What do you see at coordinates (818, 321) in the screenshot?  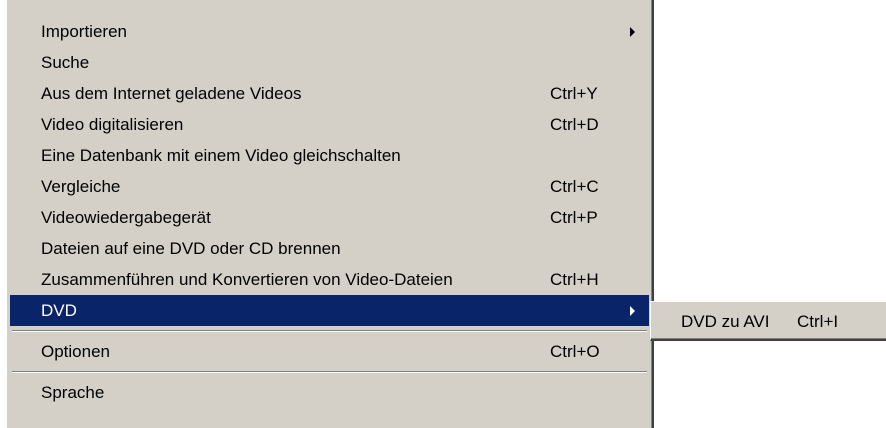 I see `submenu-item-shortcut: Ctrl+I` at bounding box center [818, 321].